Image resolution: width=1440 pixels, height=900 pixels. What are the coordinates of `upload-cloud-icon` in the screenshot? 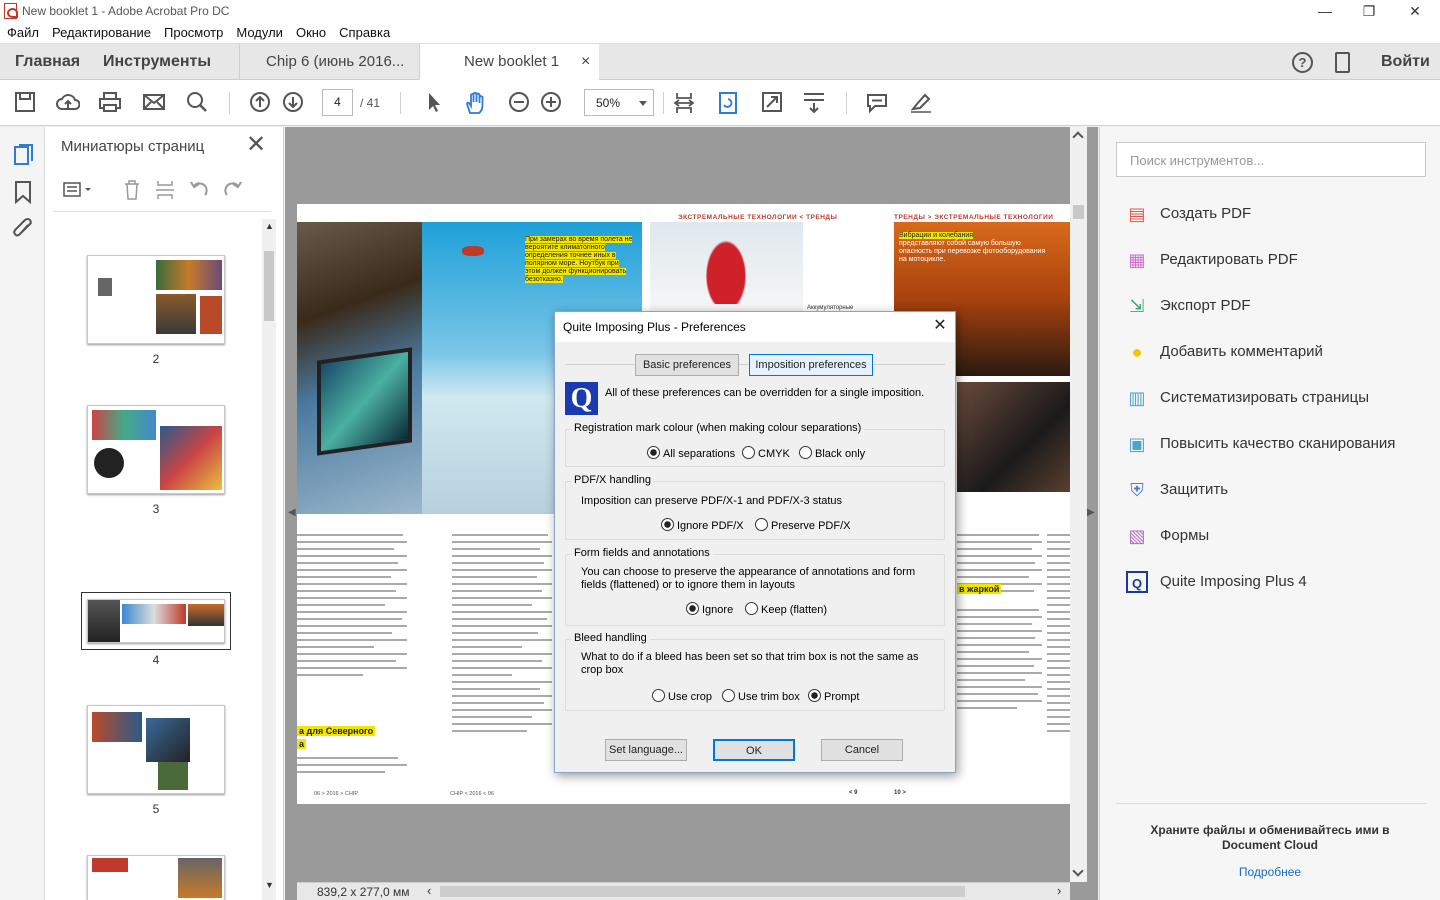 It's located at (68, 103).